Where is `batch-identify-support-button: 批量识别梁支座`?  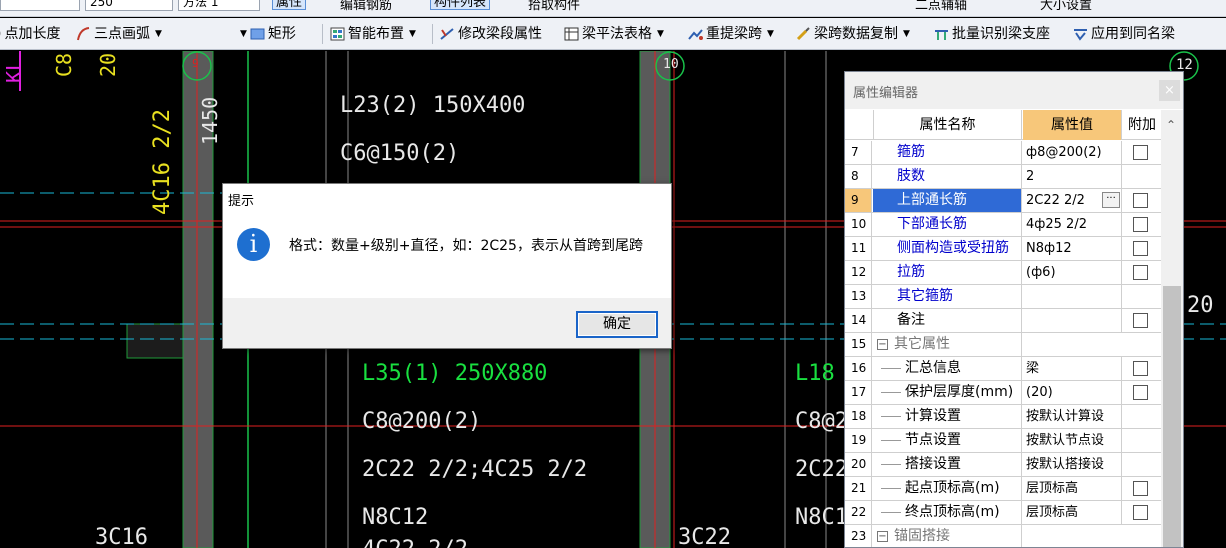 batch-identify-support-button: 批量识别梁支座 is located at coordinates (992, 34).